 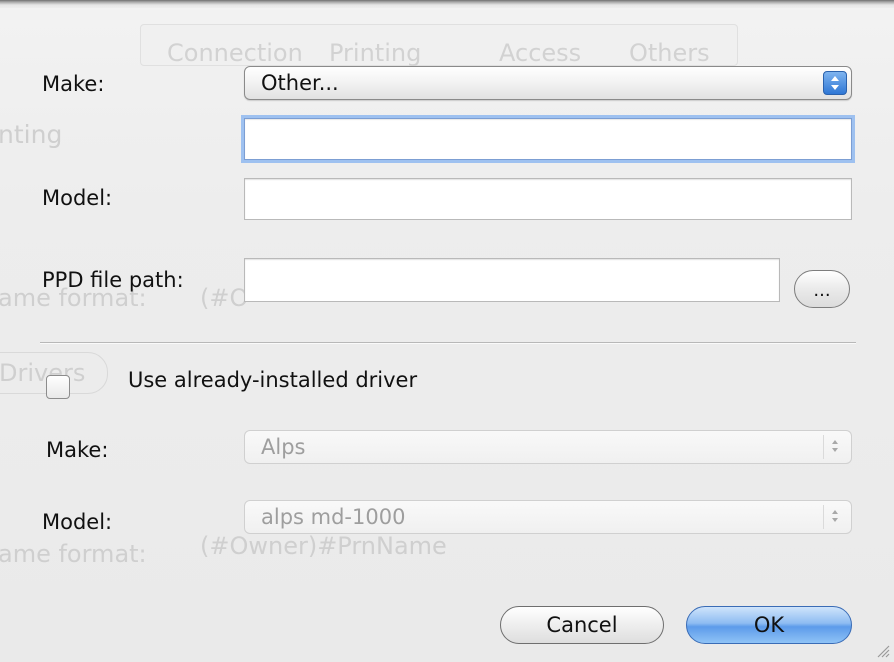 I want to click on model-label: Model:, so click(x=77, y=198).